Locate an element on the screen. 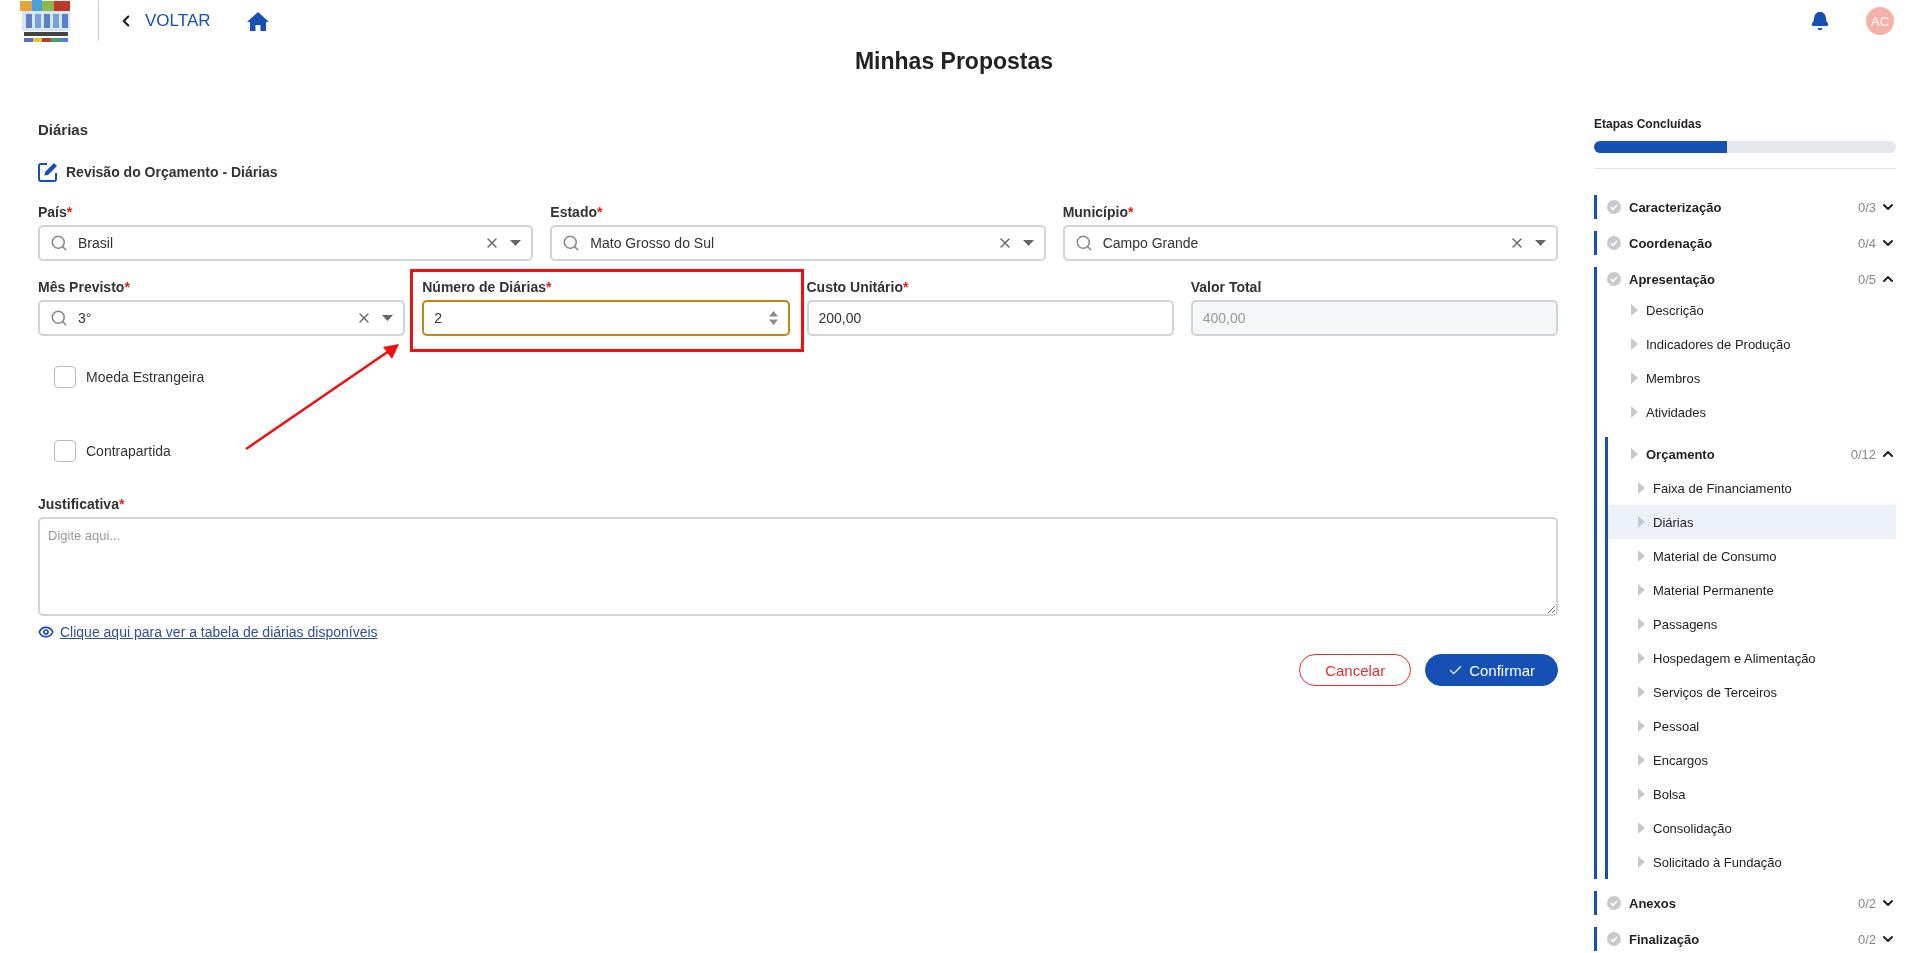 The height and width of the screenshot is (953, 1908). field-label: Município* is located at coordinates (1098, 212).